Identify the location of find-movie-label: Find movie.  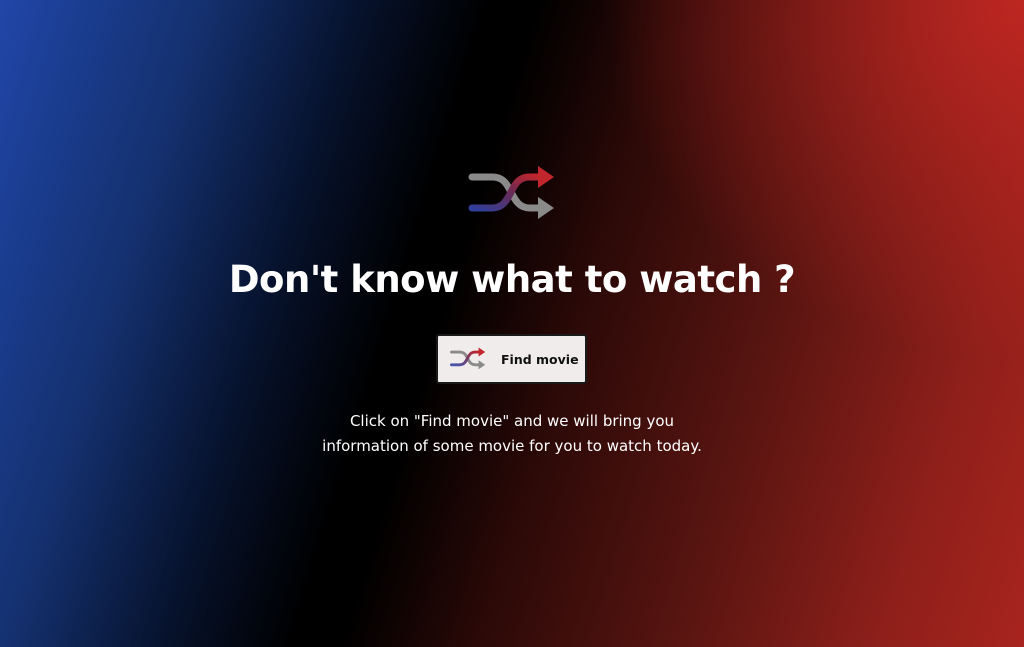
(540, 359).